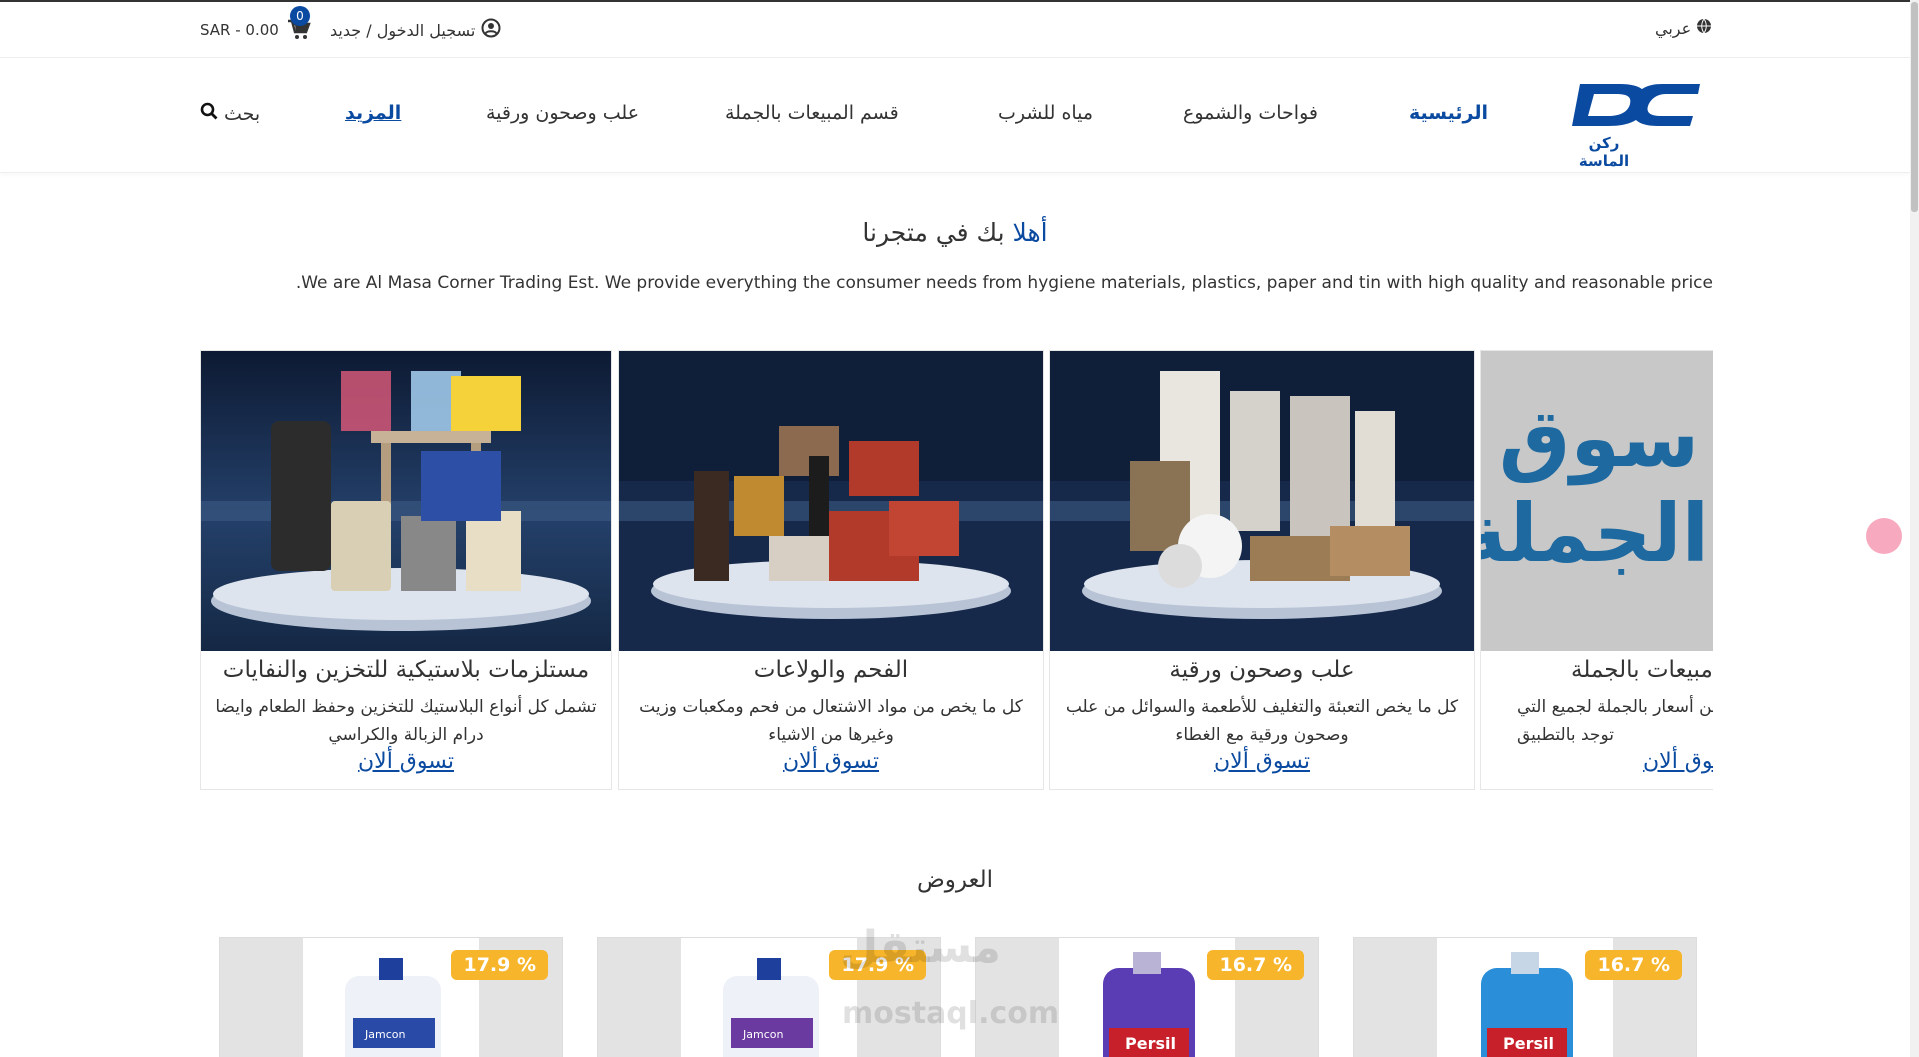 Image resolution: width=1919 pixels, height=1057 pixels. Describe the element at coordinates (242, 113) in the screenshot. I see `search-label: بحث` at that location.